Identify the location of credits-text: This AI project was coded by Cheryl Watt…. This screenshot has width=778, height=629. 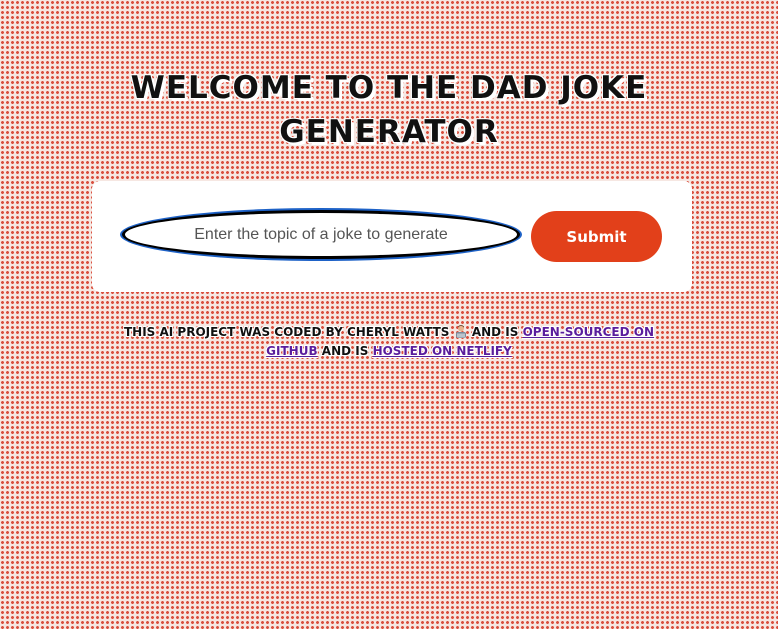
(286, 332).